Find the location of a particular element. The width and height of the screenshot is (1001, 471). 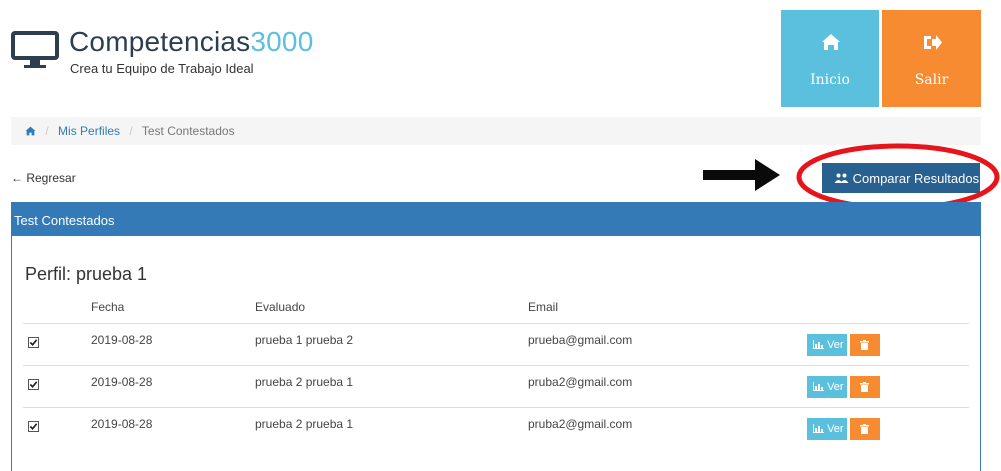

column-header-email: Email is located at coordinates (543, 307).